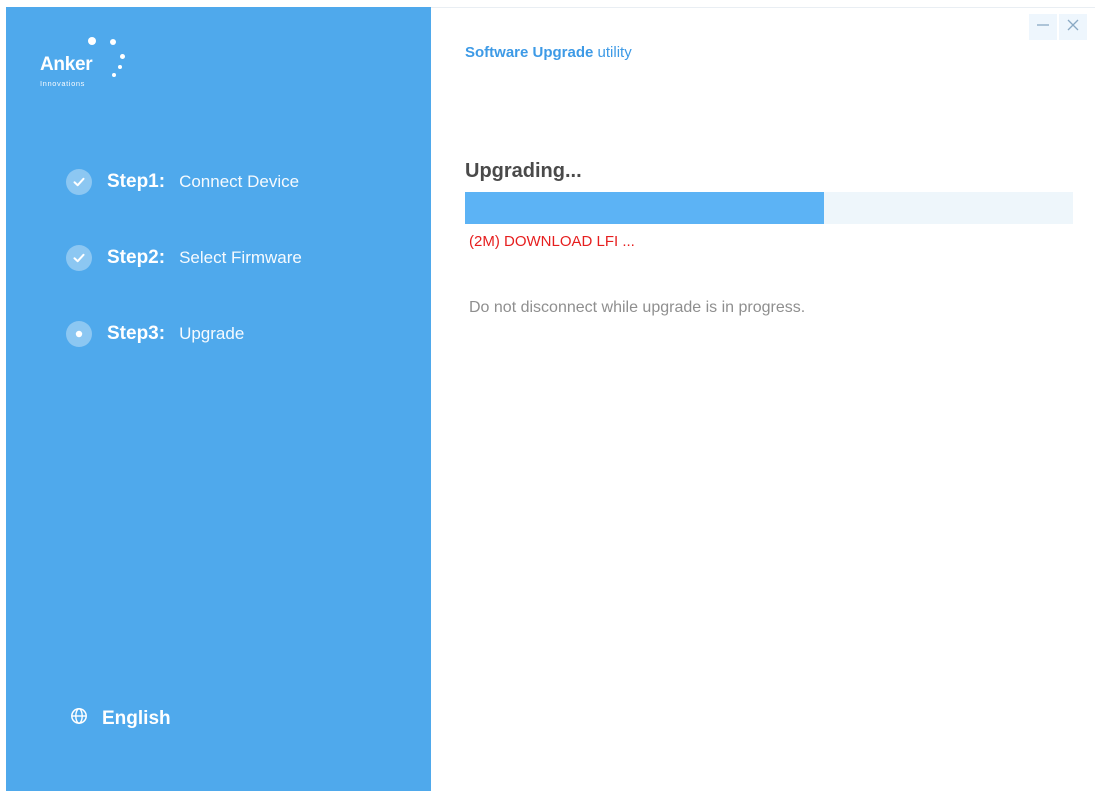  I want to click on minimize-button, so click(1043, 27).